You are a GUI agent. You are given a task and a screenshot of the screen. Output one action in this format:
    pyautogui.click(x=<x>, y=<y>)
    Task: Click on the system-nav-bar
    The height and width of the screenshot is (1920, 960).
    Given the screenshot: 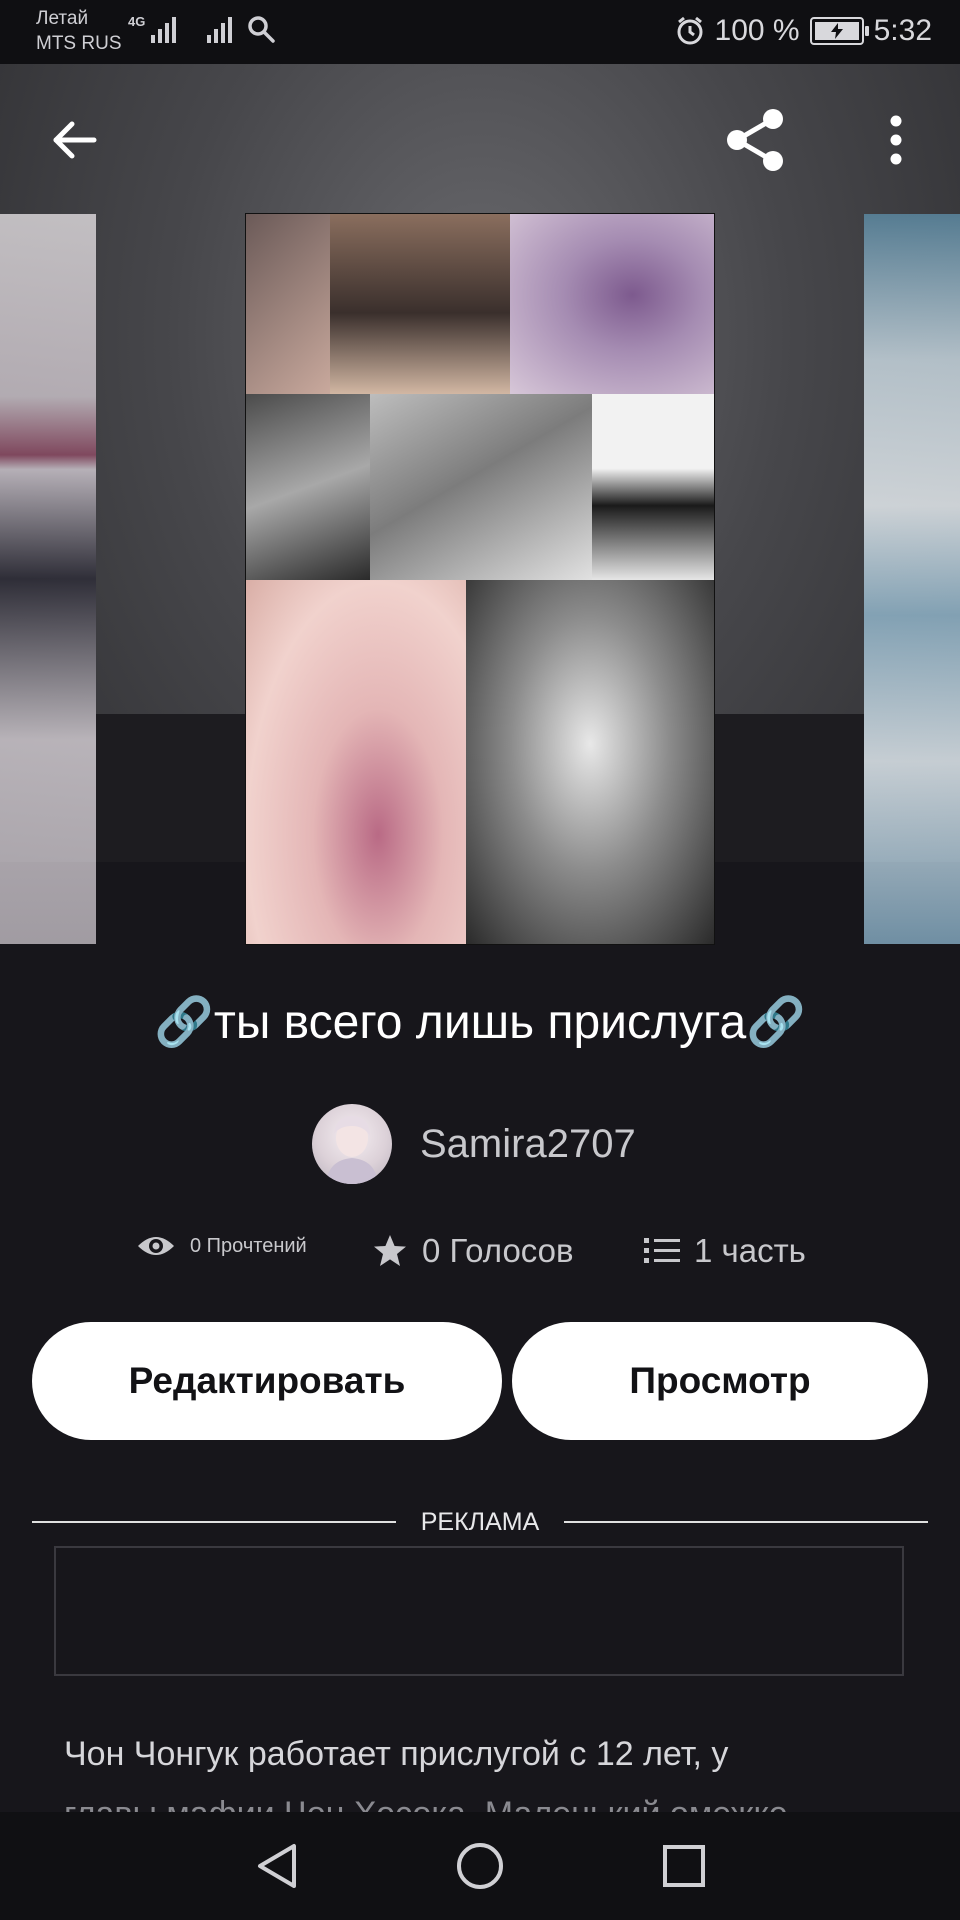 What is the action you would take?
    pyautogui.click(x=480, y=1866)
    